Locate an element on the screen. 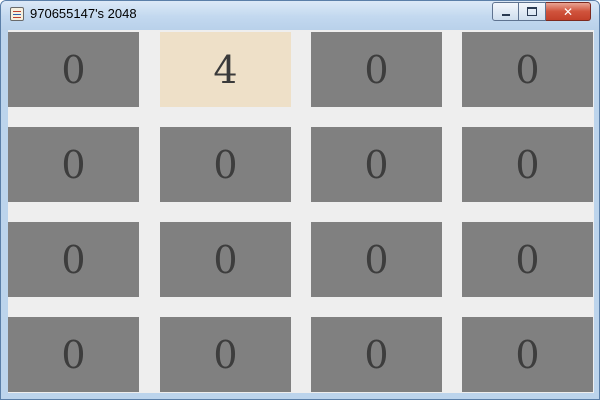 This screenshot has height=400, width=600. tile-r4-c4: 0 is located at coordinates (527, 354).